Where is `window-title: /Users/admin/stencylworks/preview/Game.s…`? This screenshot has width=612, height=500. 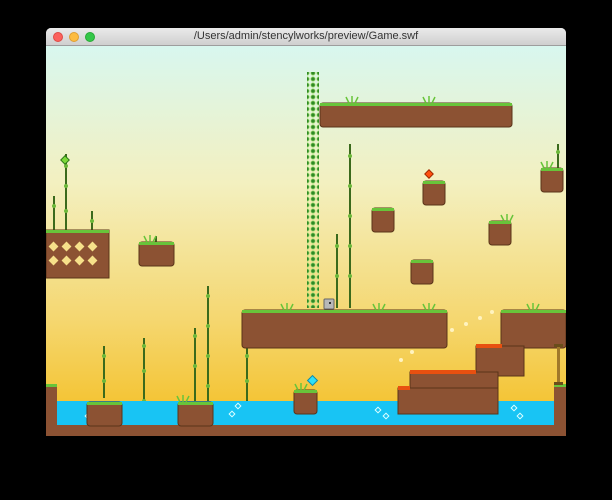 window-title: /Users/admin/stencylworks/preview/Game.s… is located at coordinates (306, 36).